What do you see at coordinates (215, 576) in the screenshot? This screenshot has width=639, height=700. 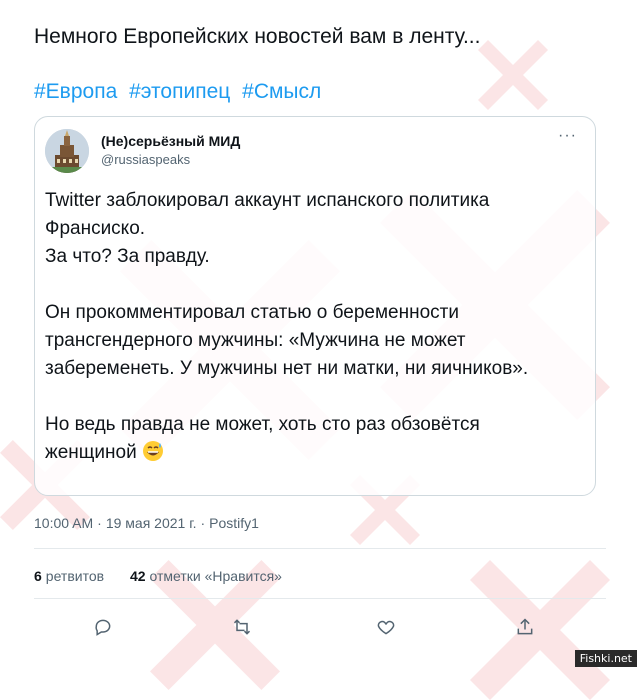 I see `likes-label: отметки «Нравится»` at bounding box center [215, 576].